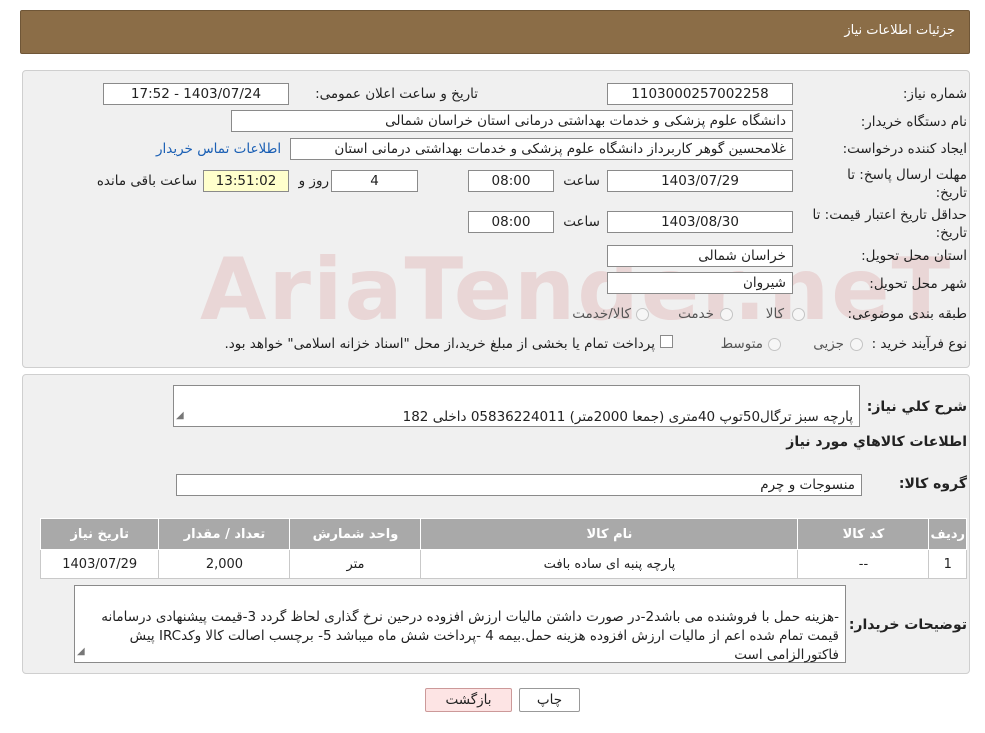  I want to click on process-option-medium: متوسط, so click(741, 344).